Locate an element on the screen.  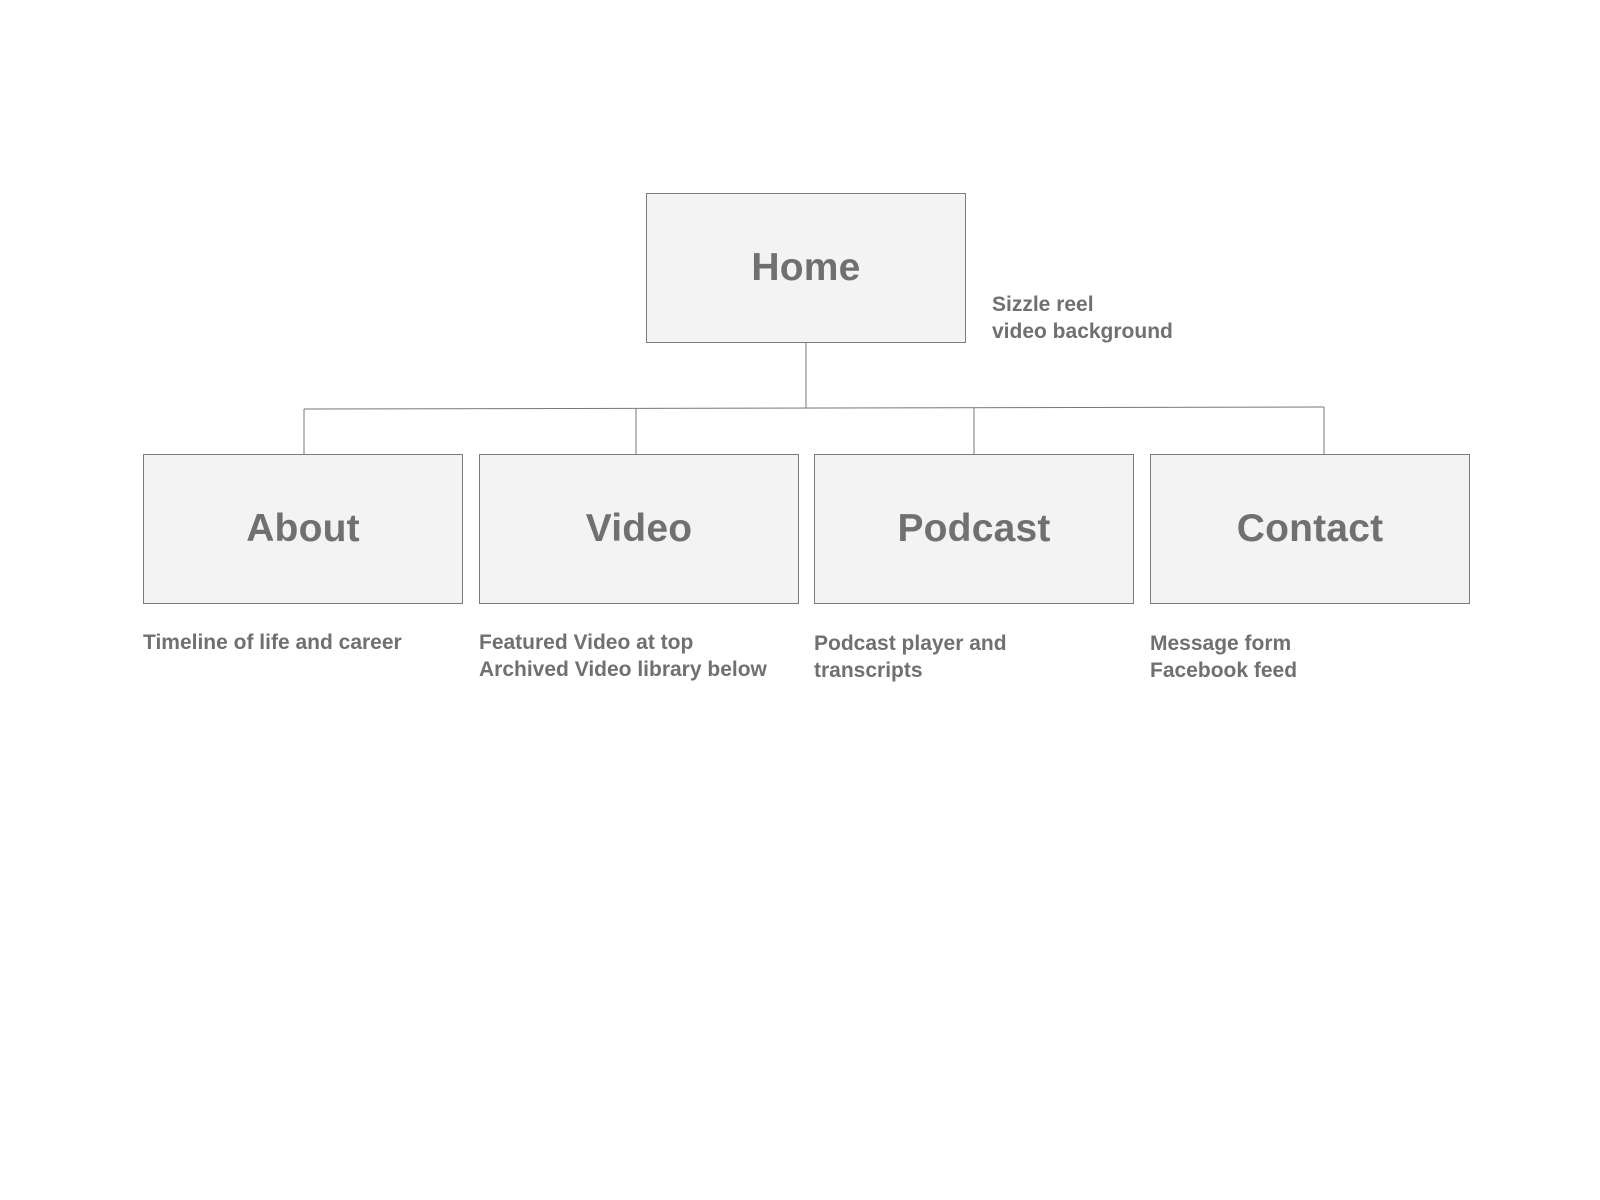
node-podcast: Podcast is located at coordinates (974, 529).